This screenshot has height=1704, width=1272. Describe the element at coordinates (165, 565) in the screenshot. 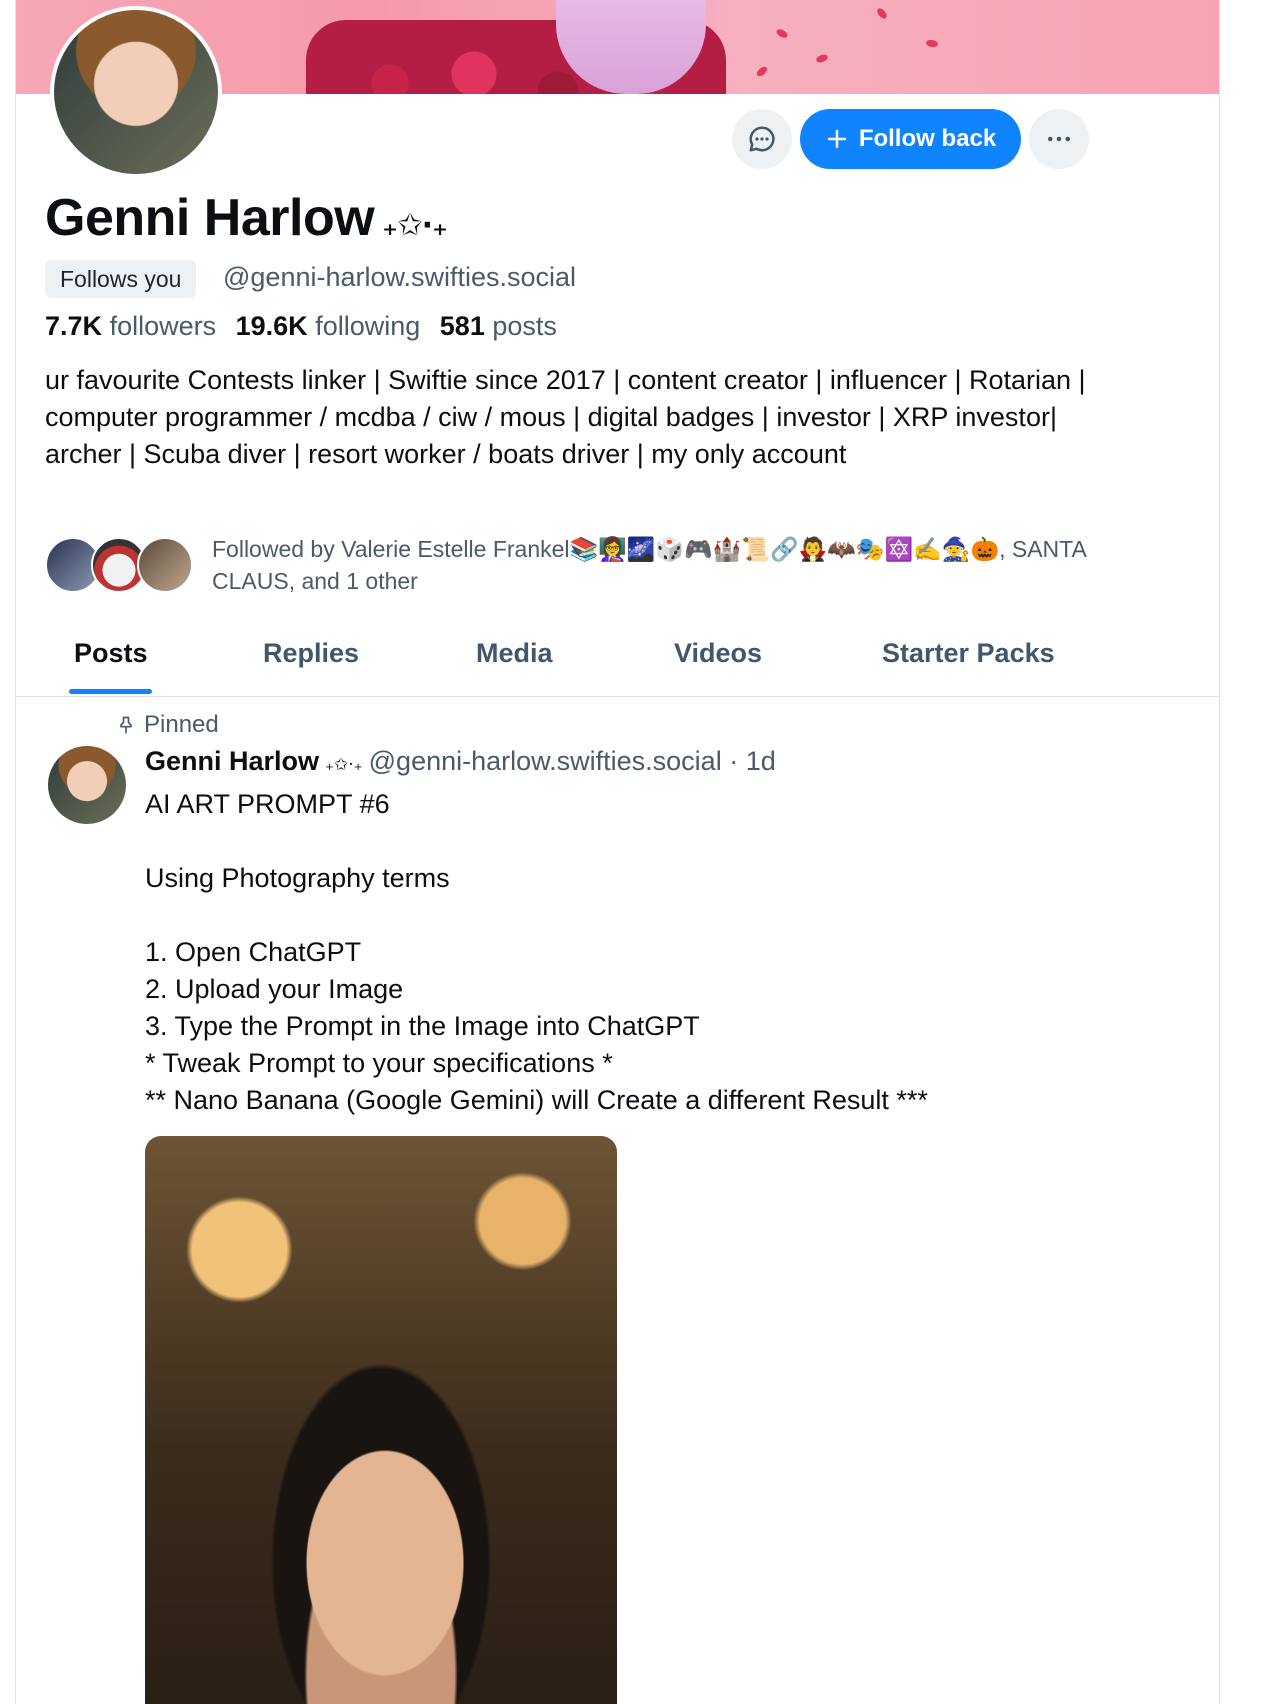

I see `follower-avatar` at that location.